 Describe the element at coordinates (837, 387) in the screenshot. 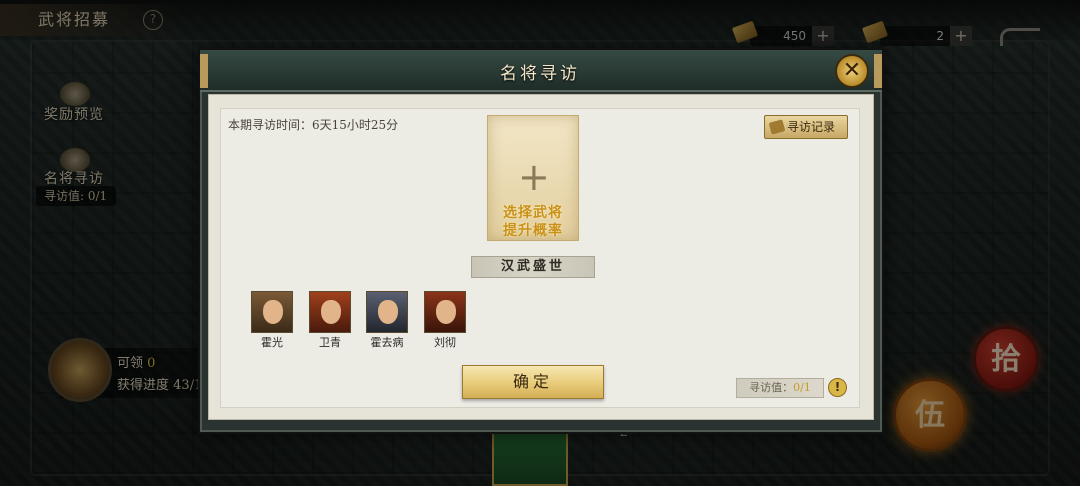

I see `info-icon: !` at that location.